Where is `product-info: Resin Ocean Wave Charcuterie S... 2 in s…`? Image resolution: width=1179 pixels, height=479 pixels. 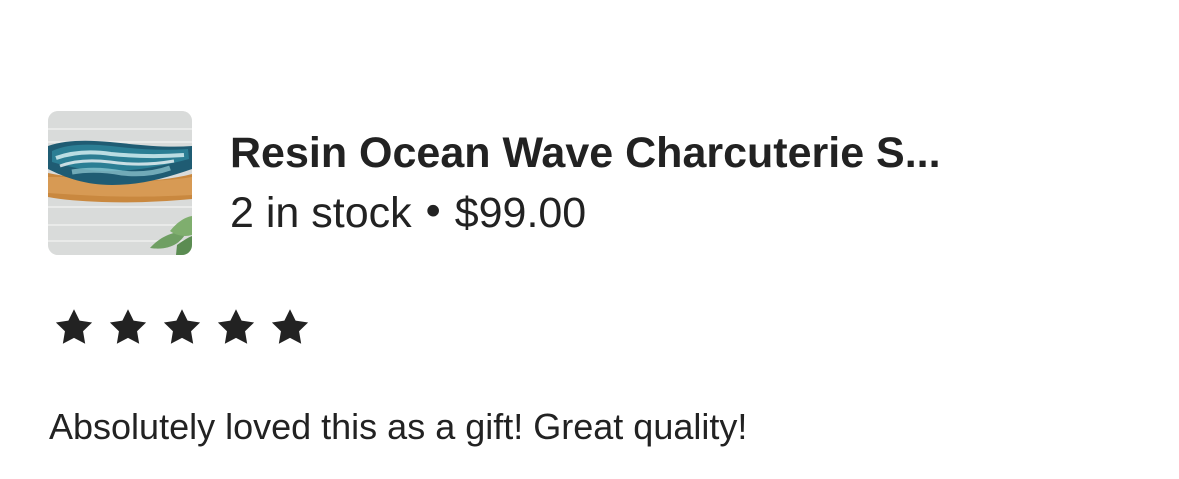
product-info: Resin Ocean Wave Charcuterie S... 2 in s… is located at coordinates (585, 183).